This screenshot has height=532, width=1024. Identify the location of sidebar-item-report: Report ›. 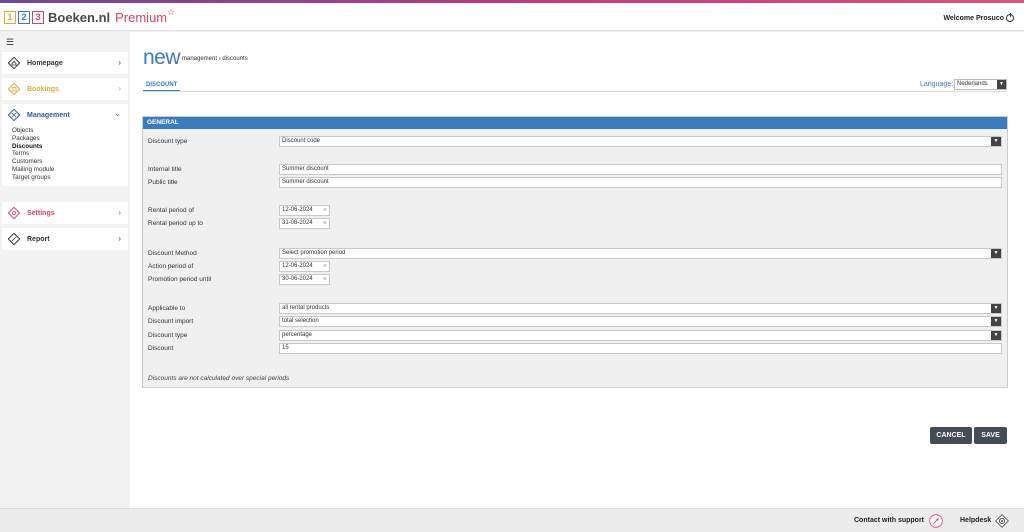
(65, 239).